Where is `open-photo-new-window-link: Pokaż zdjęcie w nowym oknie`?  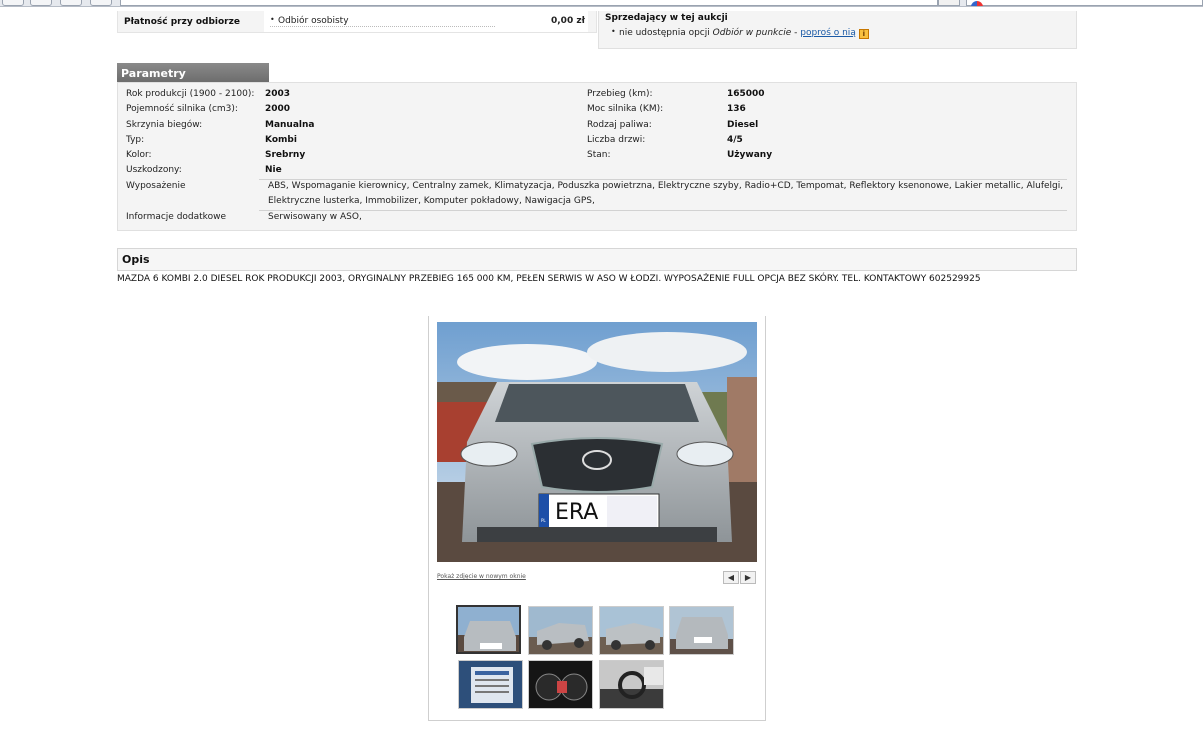 open-photo-new-window-link: Pokaż zdjęcie w nowym oknie is located at coordinates (481, 576).